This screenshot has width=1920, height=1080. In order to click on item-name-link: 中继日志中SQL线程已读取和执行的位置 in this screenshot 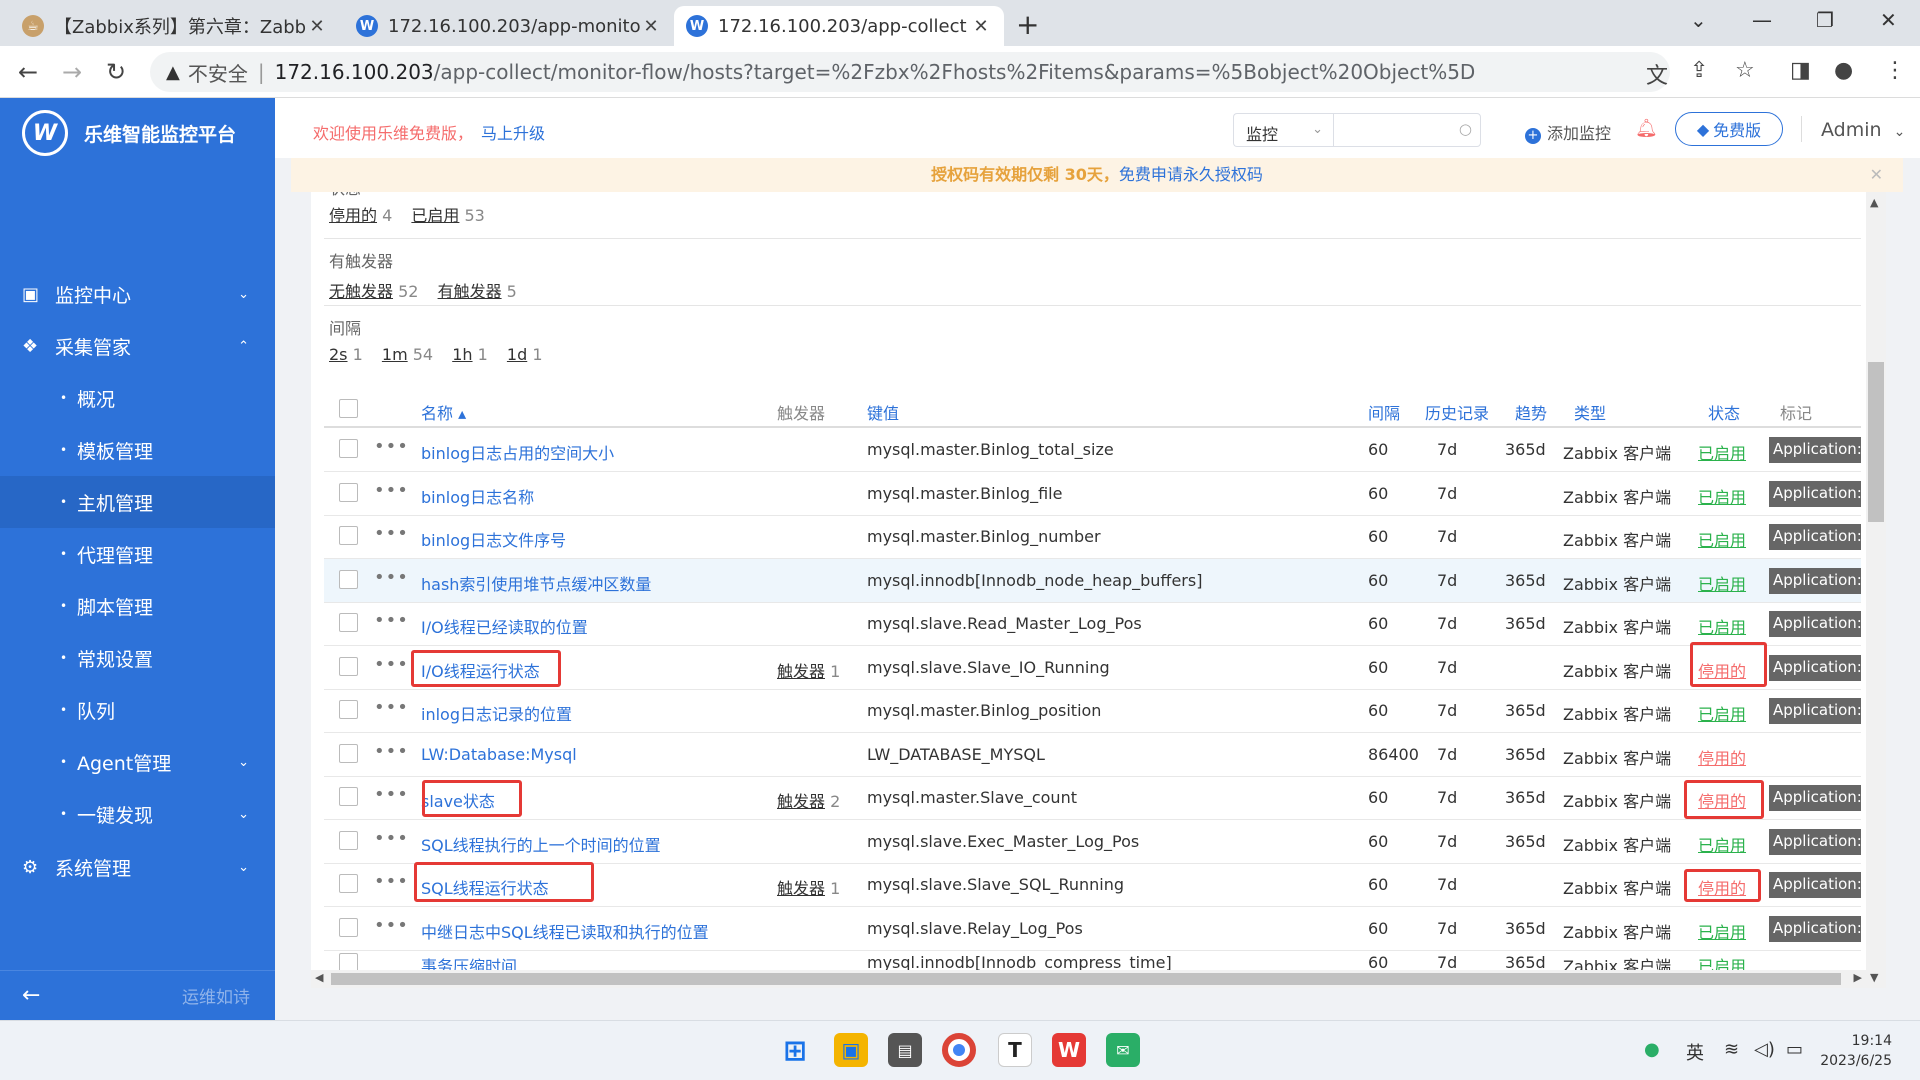, I will do `click(565, 931)`.